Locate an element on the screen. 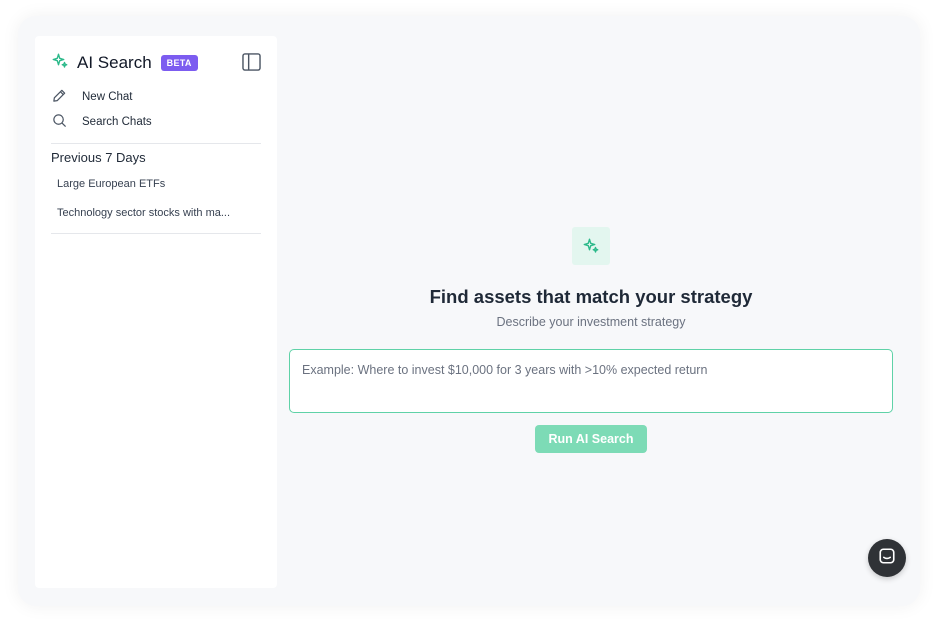  new-chat-button: New Chat is located at coordinates (92, 97).